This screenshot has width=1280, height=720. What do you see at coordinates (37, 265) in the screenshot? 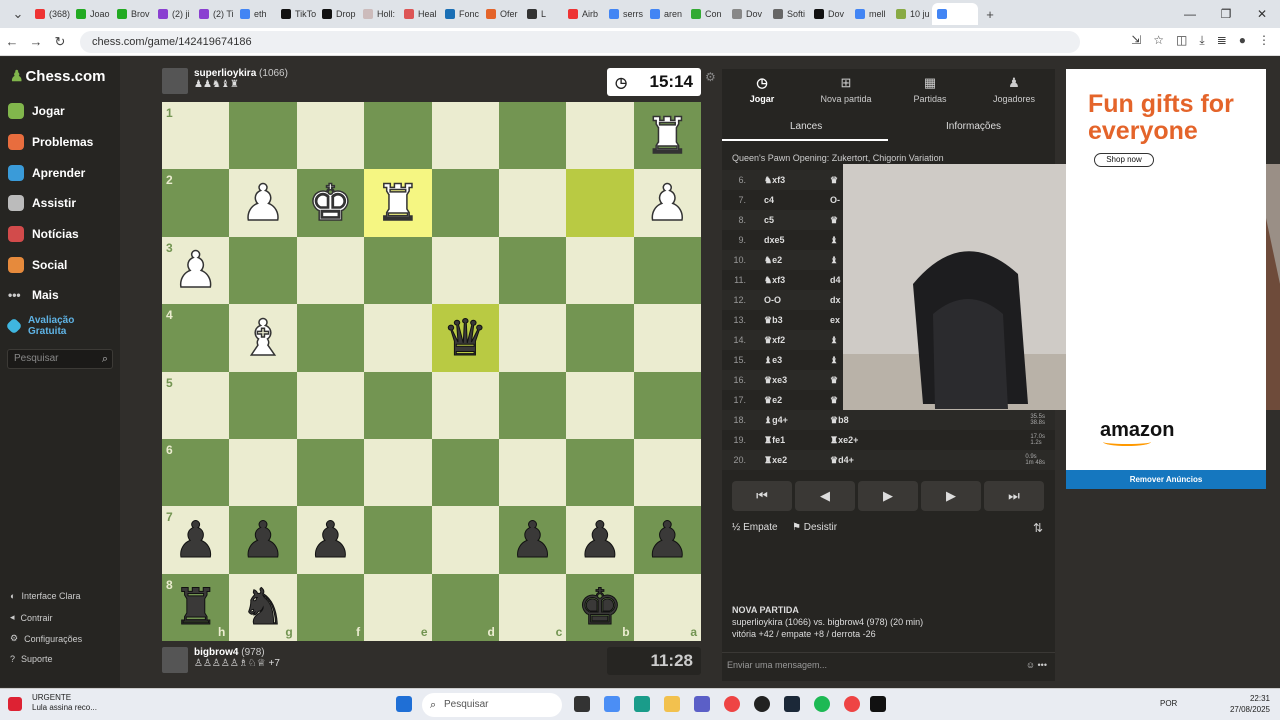
I see `sidebar-item-social: Social` at bounding box center [37, 265].